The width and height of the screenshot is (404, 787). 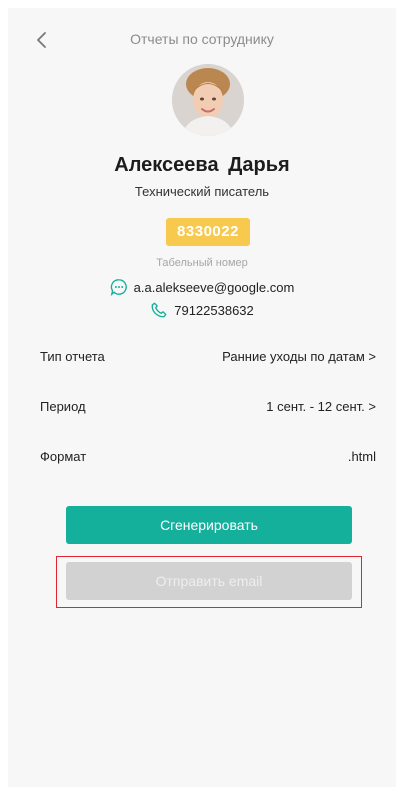 I want to click on period-value: 1 сент. - 12 сент. >, so click(x=321, y=406).